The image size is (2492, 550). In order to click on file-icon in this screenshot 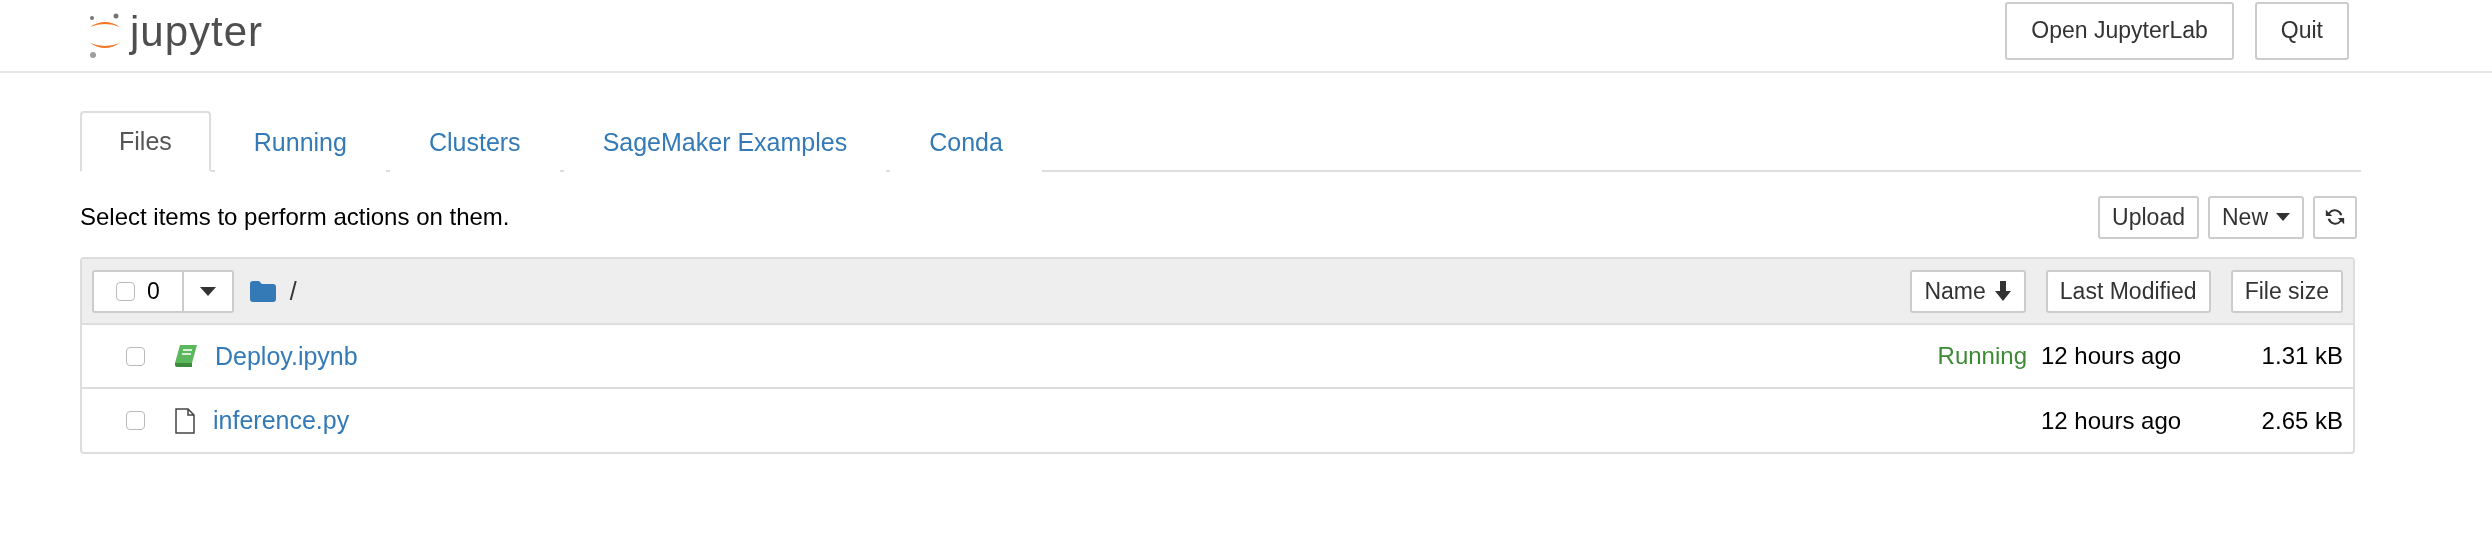, I will do `click(185, 420)`.